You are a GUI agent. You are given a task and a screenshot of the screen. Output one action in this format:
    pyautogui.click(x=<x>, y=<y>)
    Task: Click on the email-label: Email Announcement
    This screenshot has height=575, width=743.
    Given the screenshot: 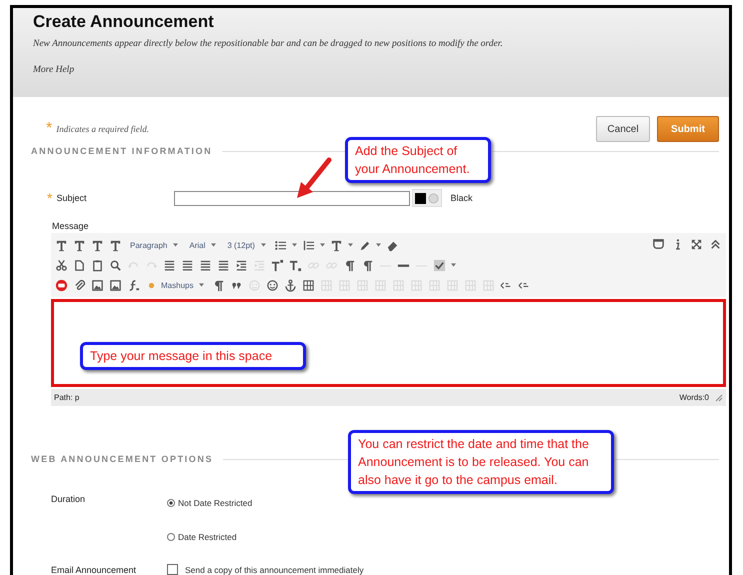 What is the action you would take?
    pyautogui.click(x=94, y=569)
    